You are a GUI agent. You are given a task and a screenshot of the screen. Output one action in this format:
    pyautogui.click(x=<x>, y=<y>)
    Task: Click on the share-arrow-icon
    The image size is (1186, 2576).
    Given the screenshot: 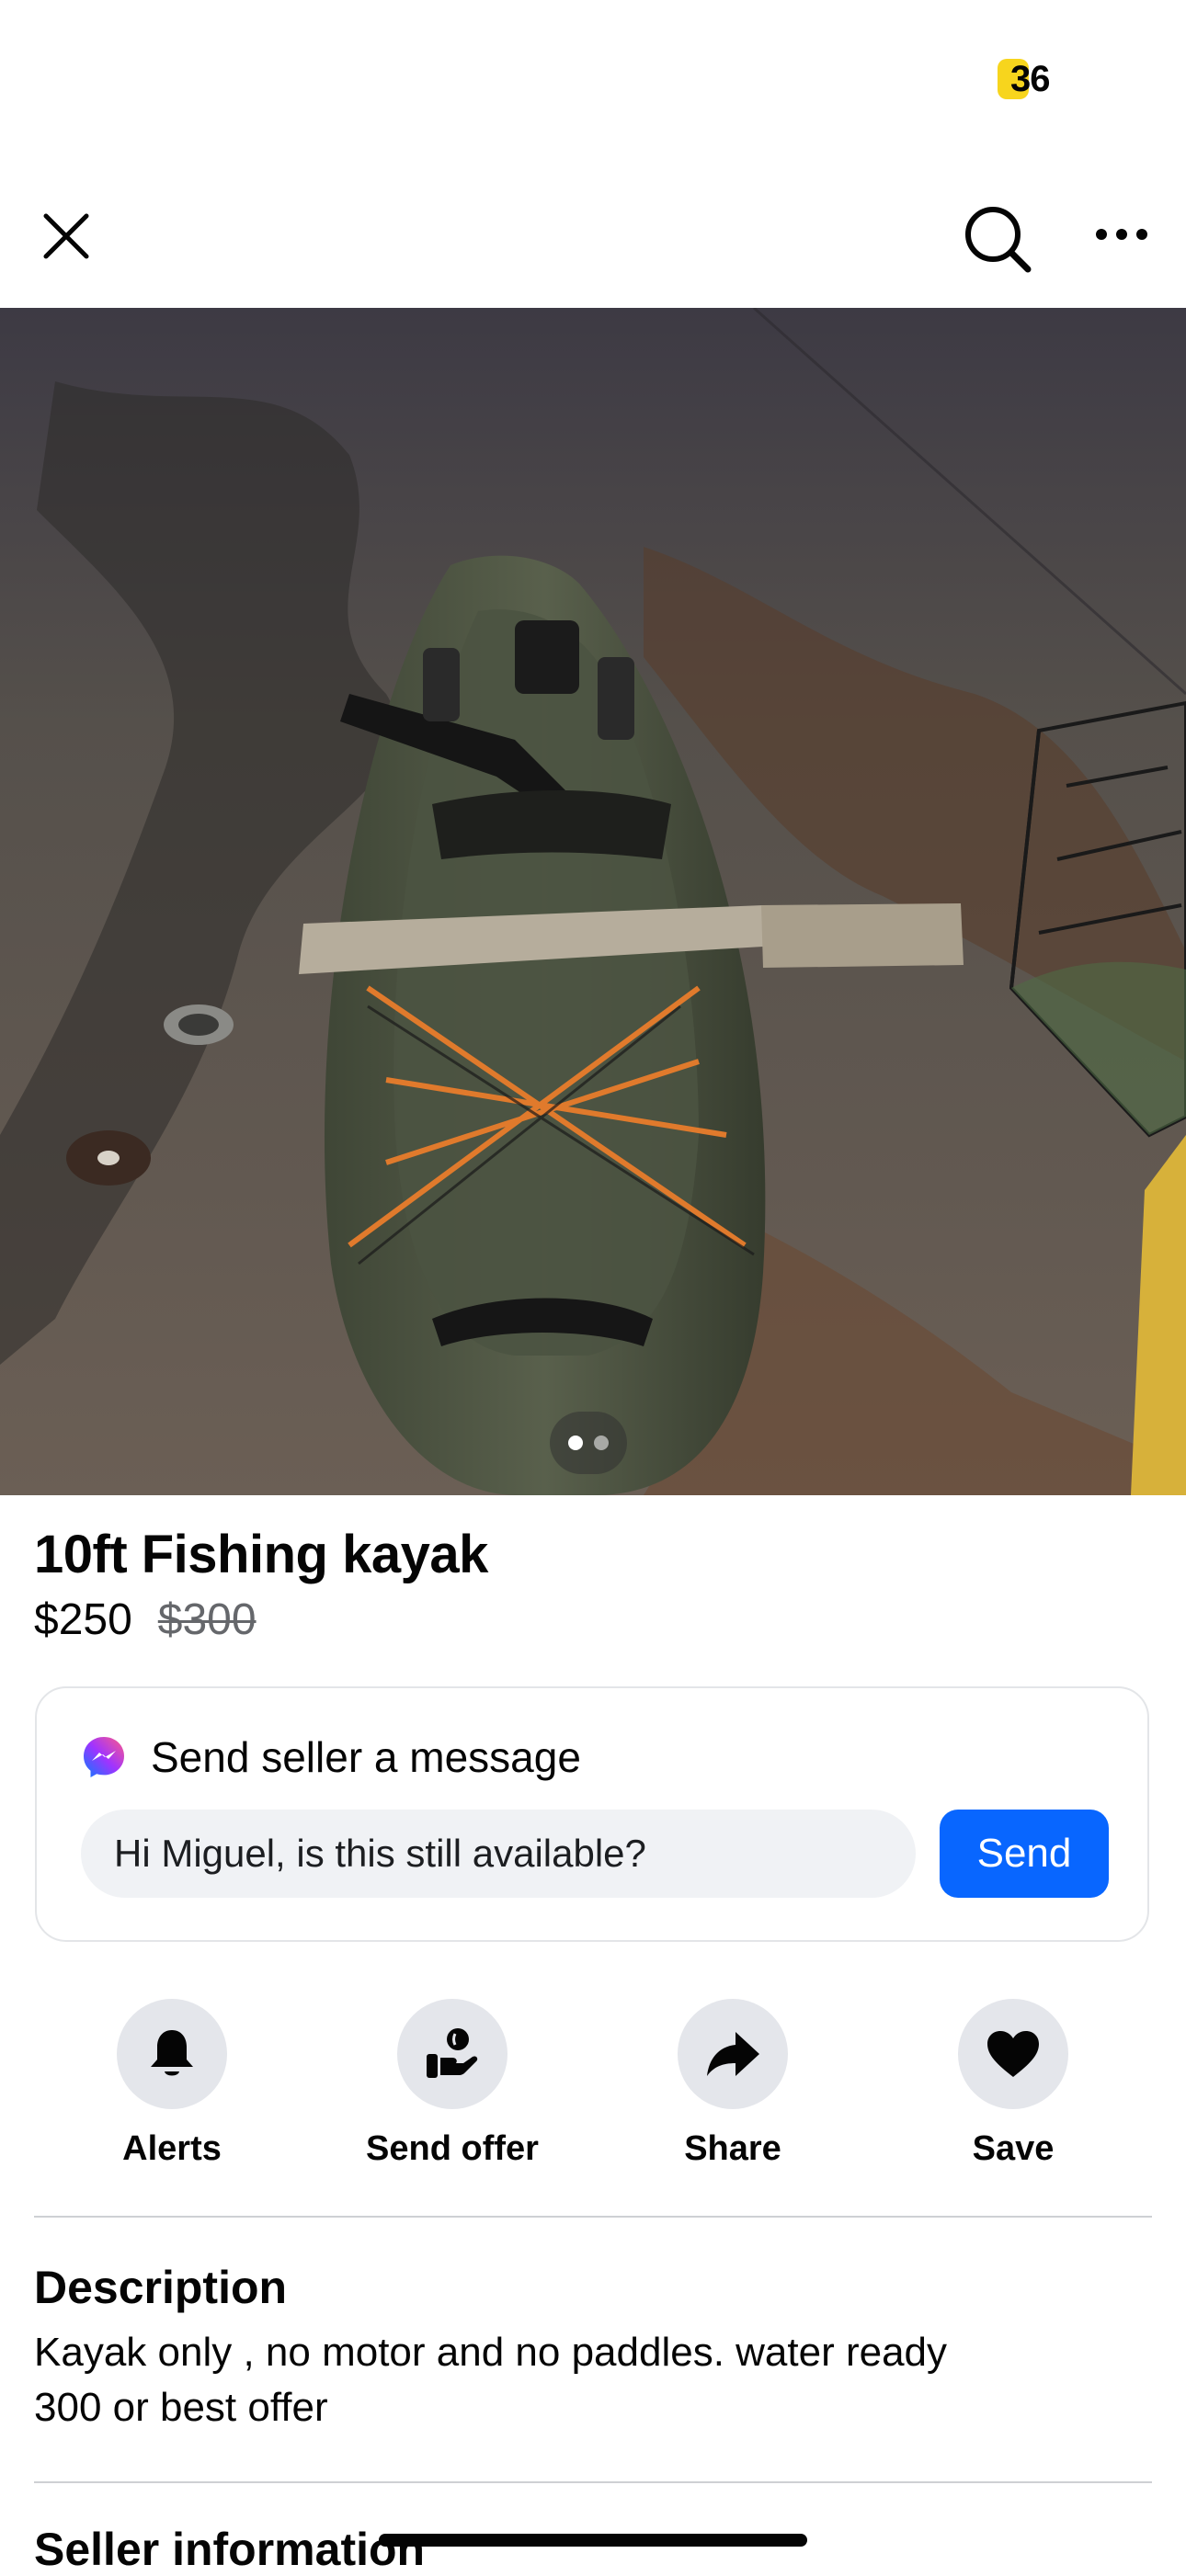 What is the action you would take?
    pyautogui.click(x=733, y=2054)
    